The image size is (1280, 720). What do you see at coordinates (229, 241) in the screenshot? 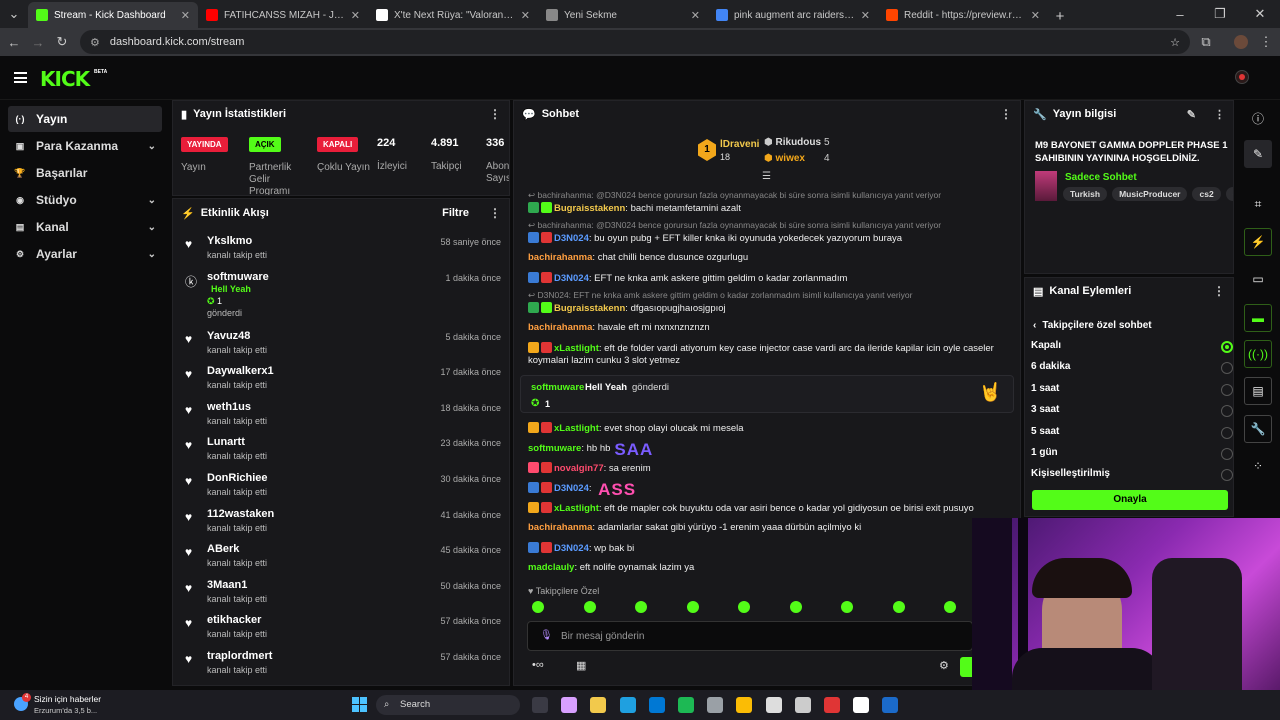
I see `activity-user: Ykslkmo` at bounding box center [229, 241].